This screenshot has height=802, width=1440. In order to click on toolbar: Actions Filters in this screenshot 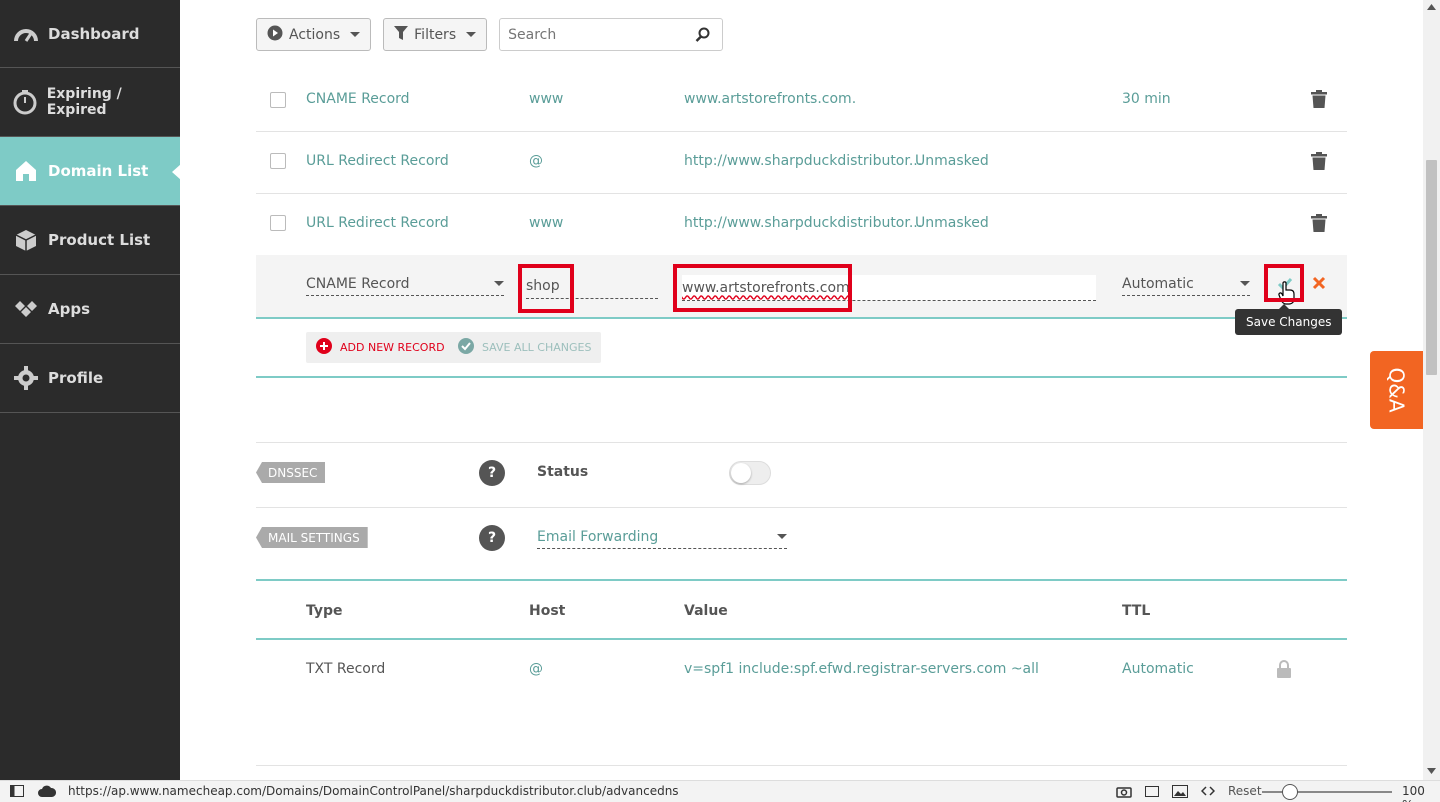, I will do `click(490, 34)`.